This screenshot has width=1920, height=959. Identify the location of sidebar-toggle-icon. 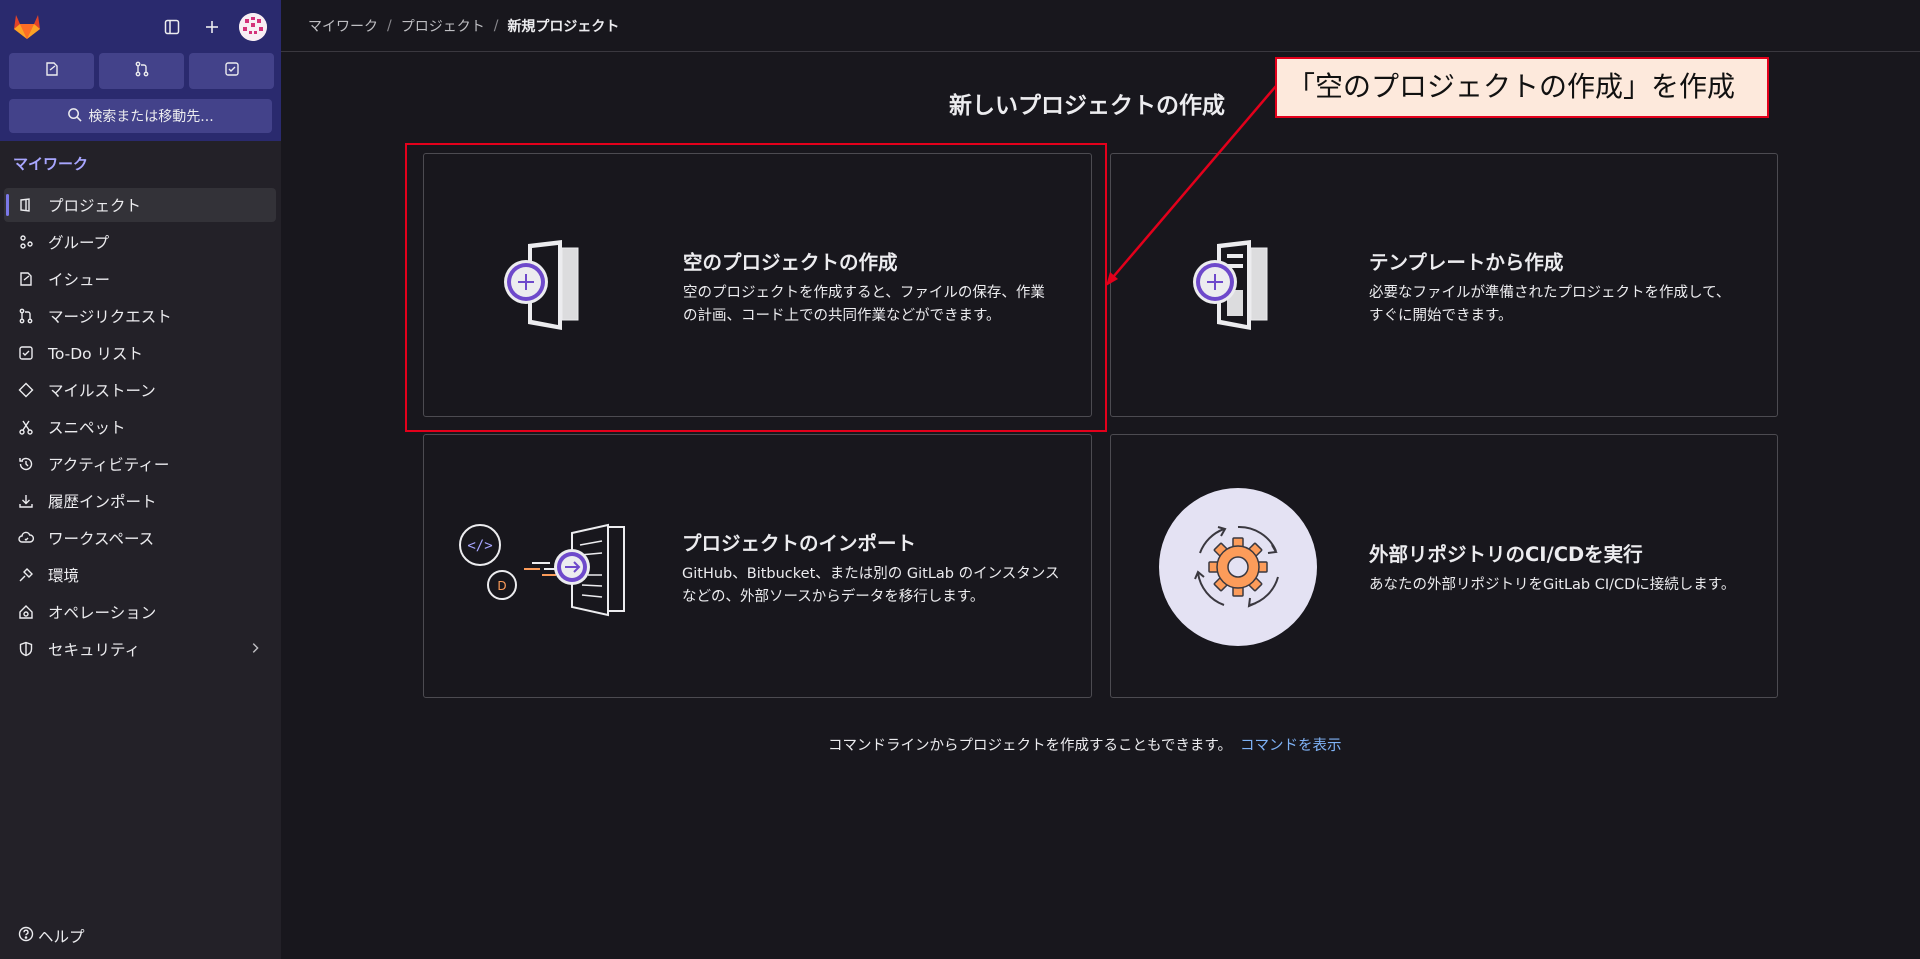
(172, 27).